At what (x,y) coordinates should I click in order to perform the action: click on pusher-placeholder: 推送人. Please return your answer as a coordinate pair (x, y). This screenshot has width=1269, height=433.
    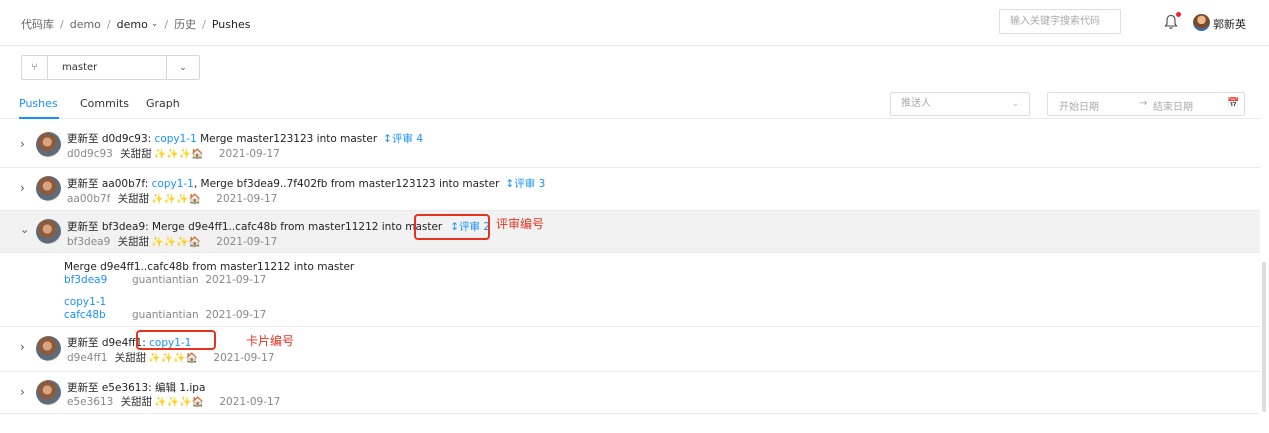
    Looking at the image, I should click on (916, 103).